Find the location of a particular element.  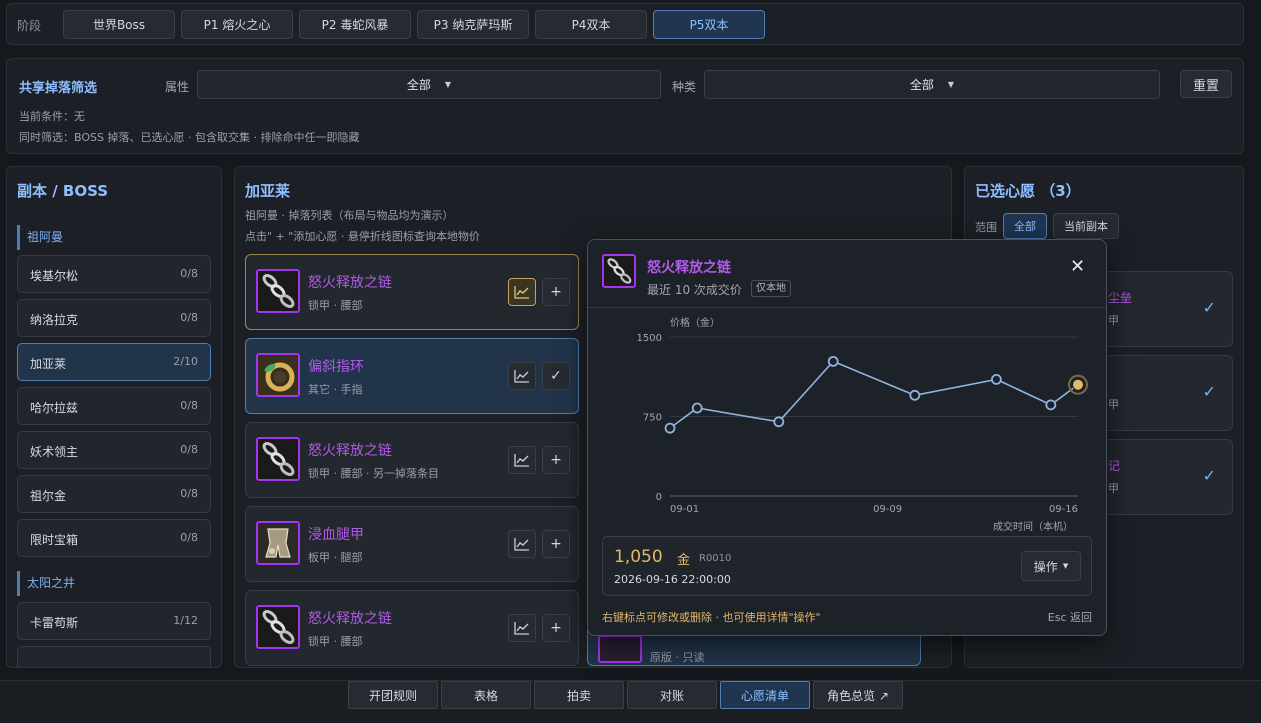

boss-name: 埃基尔松 is located at coordinates (54, 276).